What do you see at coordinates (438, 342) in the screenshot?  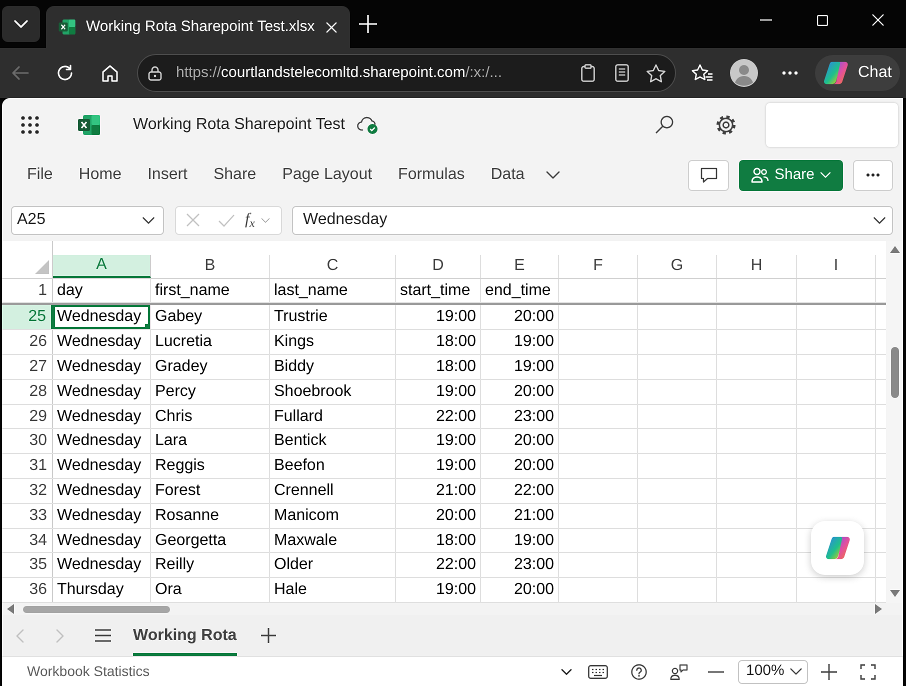 I see `table-cell: 18:00` at bounding box center [438, 342].